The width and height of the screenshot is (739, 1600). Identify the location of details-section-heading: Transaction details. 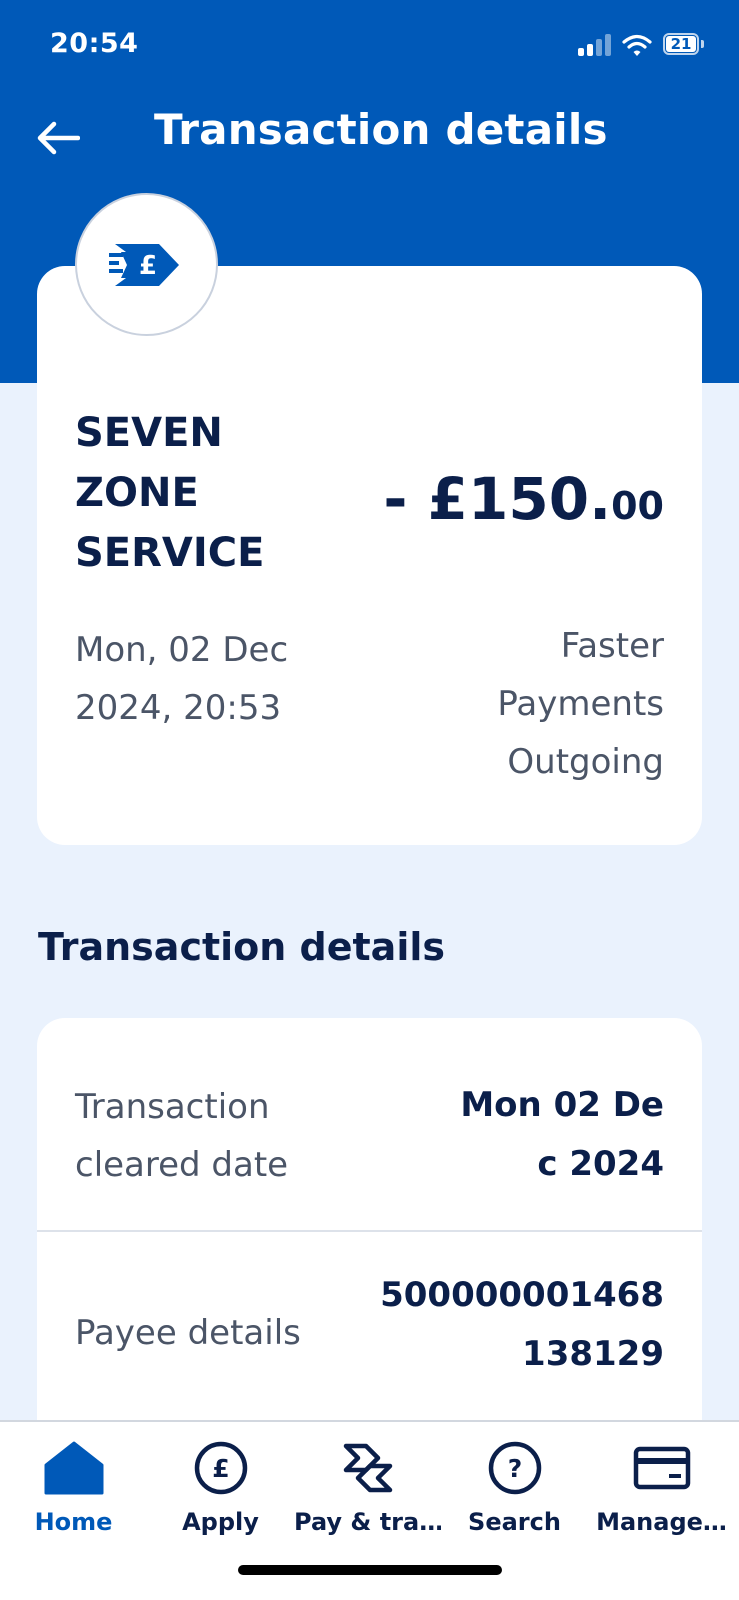
(241, 947).